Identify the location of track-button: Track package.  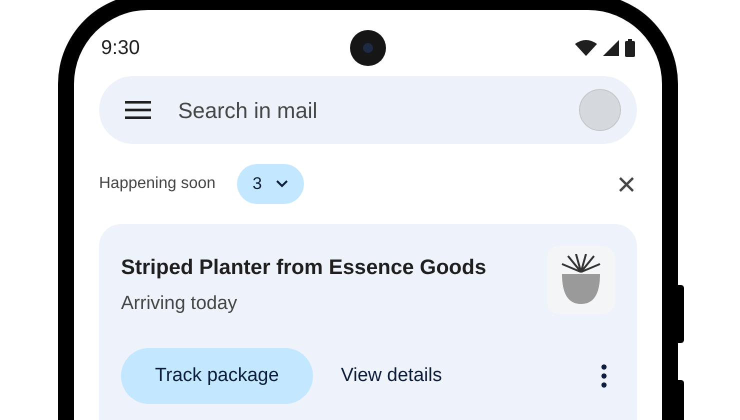
(217, 376).